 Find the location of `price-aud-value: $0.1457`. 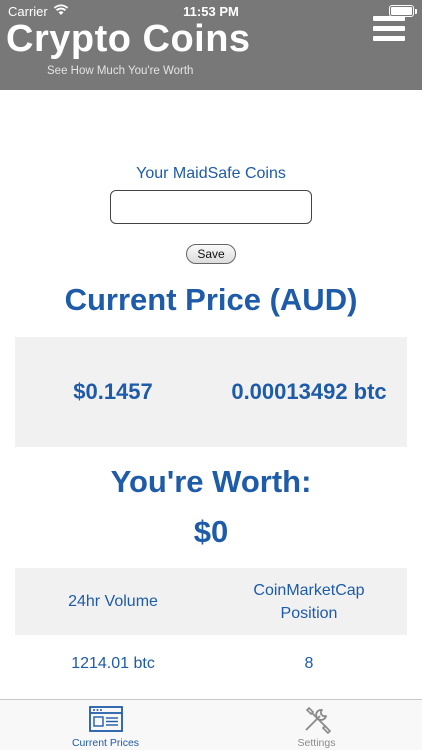

price-aud-value: $0.1457 is located at coordinates (113, 391).